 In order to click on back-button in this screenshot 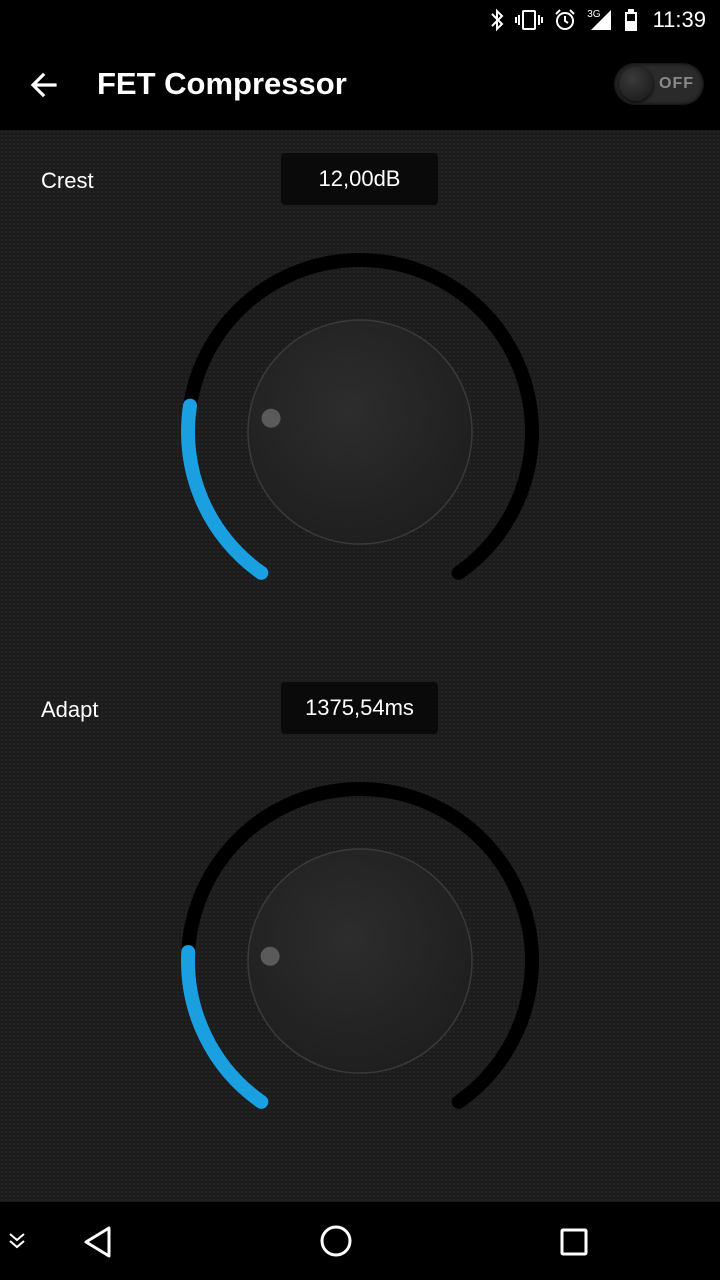, I will do `click(45, 85)`.